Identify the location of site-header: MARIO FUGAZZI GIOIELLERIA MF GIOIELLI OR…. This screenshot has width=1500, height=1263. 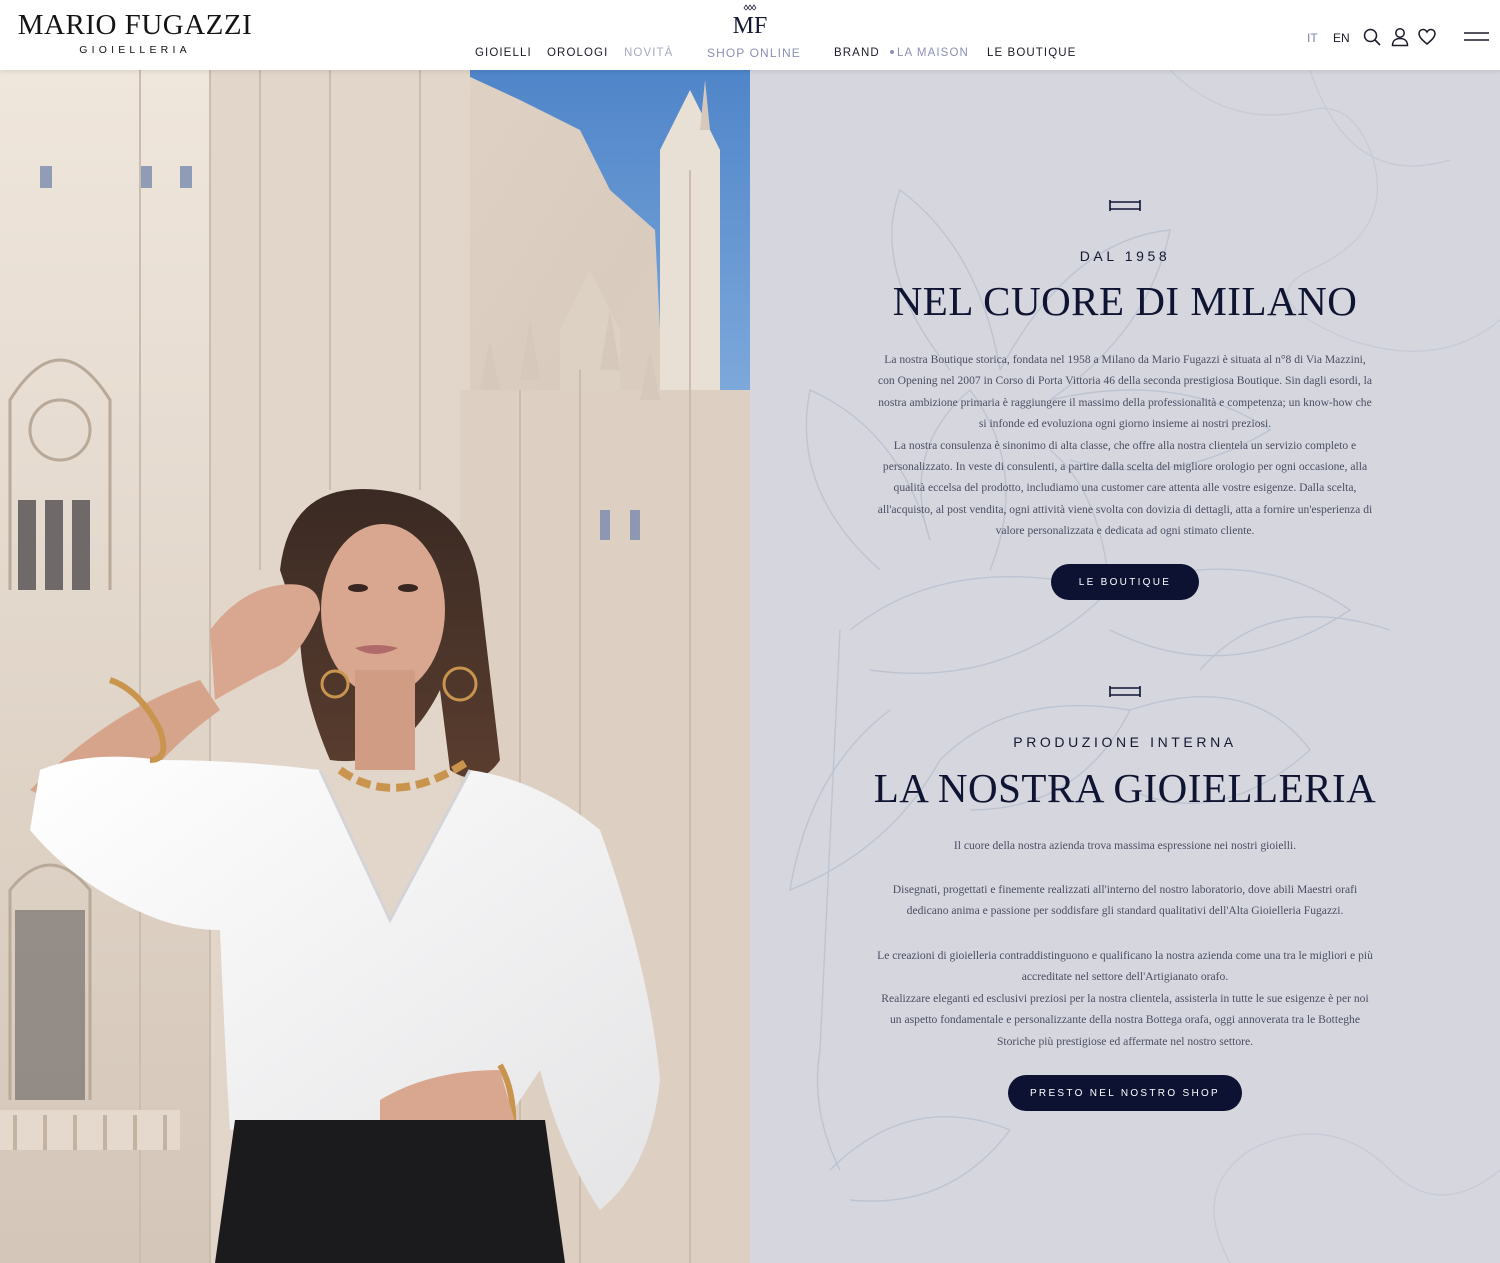
(750, 35).